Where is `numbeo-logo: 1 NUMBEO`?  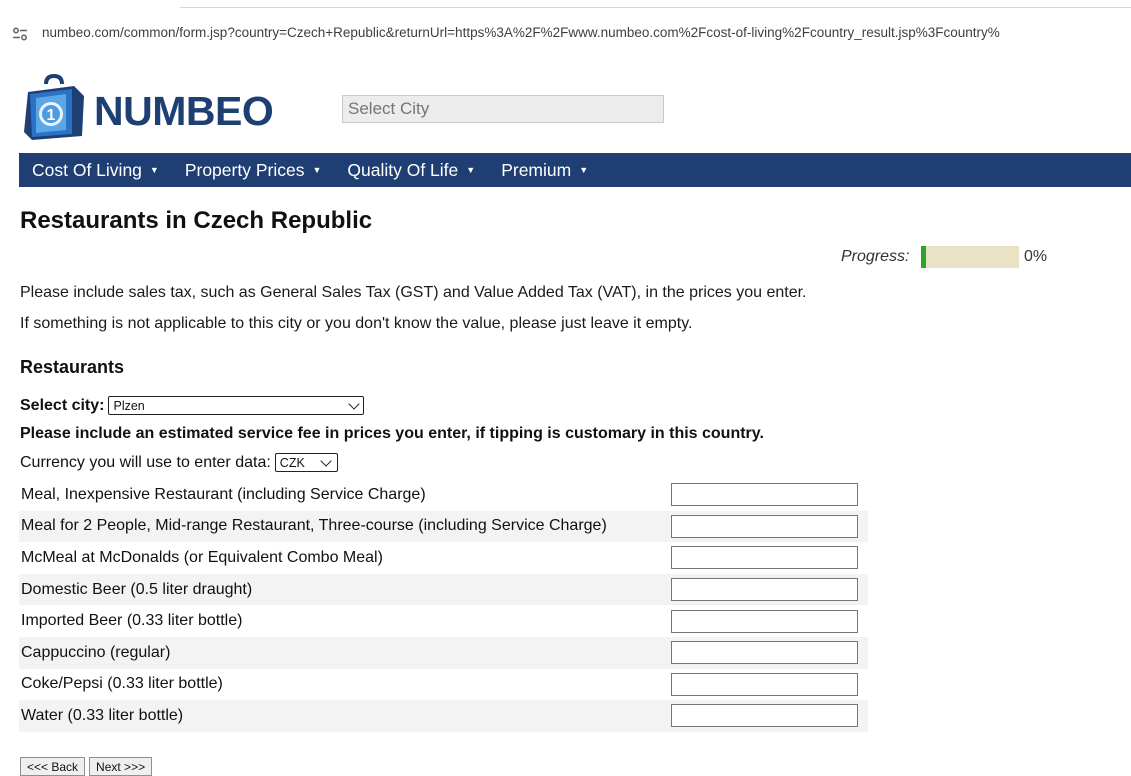 numbeo-logo: 1 NUMBEO is located at coordinates (157, 108).